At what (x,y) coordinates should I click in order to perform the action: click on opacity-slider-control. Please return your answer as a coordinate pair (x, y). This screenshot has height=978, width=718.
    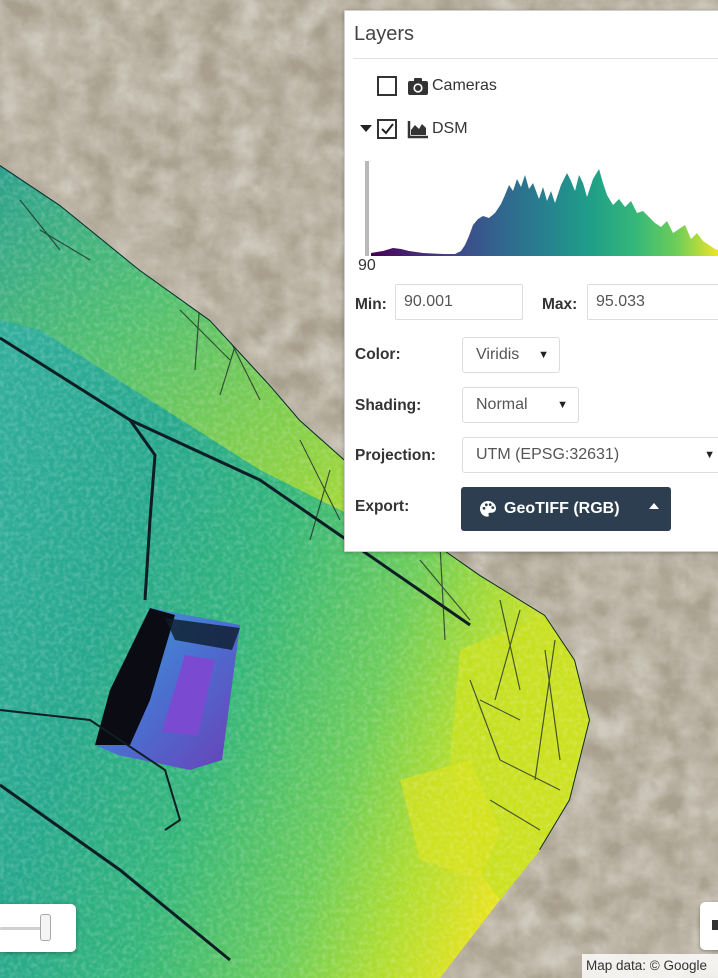
    Looking at the image, I should click on (38, 928).